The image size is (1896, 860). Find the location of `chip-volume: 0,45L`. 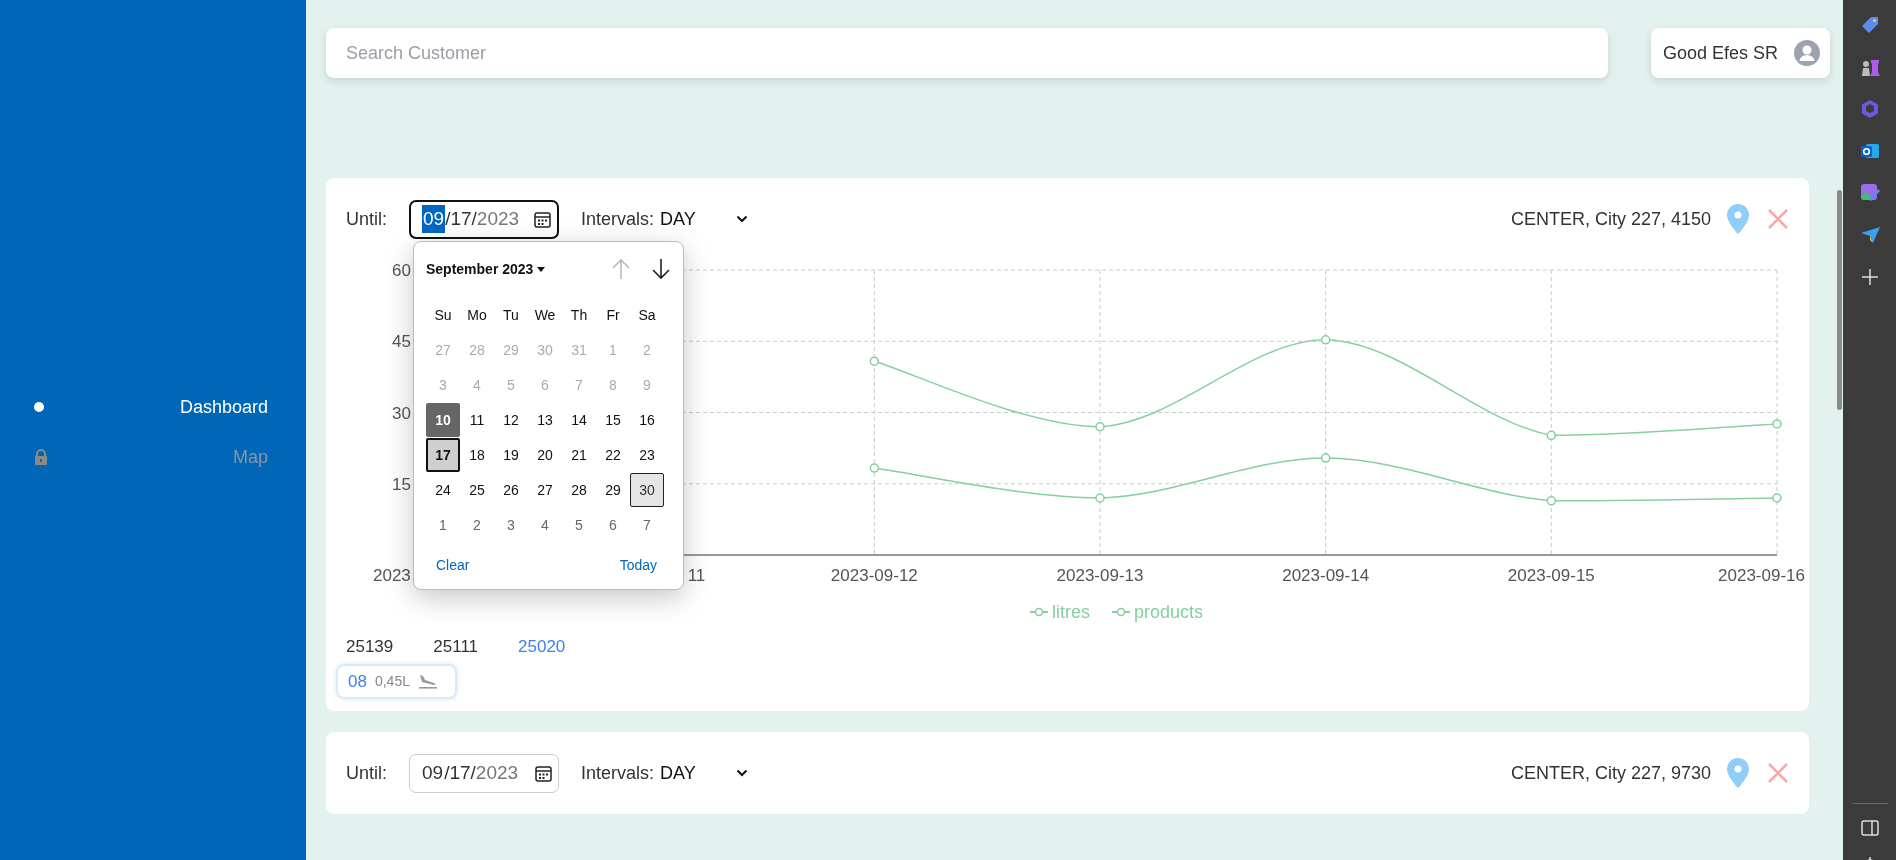

chip-volume: 0,45L is located at coordinates (392, 681).